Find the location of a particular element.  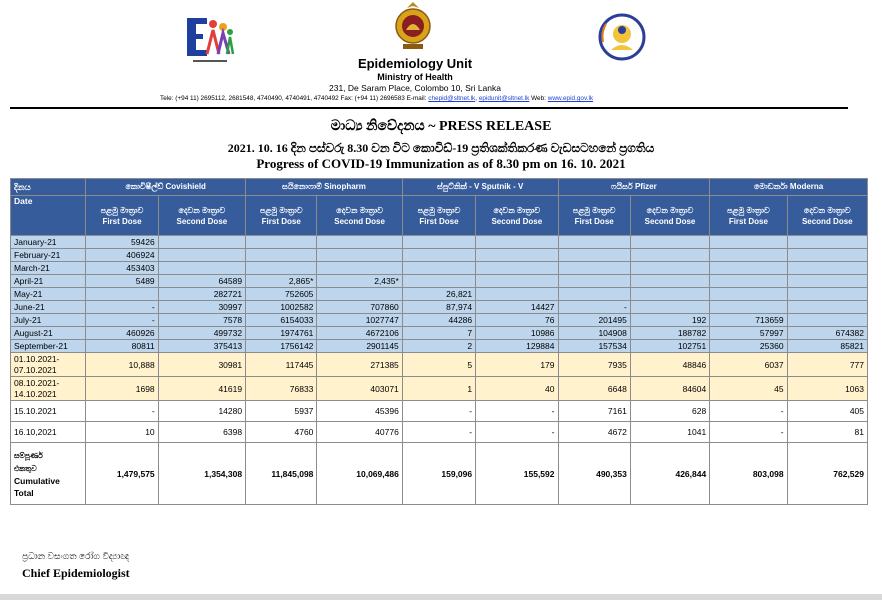

vaccine-header-pfizer: ෆයිසර් Pfizer is located at coordinates (634, 187).